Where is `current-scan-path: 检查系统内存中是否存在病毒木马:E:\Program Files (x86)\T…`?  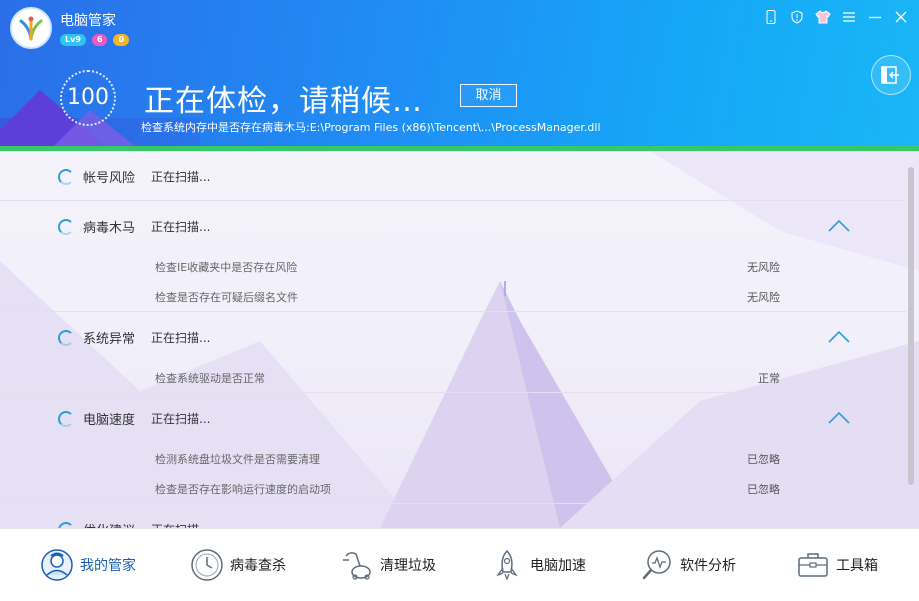
current-scan-path: 检查系统内存中是否存在病毒木马:E:\Program Files (x86)\T… is located at coordinates (371, 127).